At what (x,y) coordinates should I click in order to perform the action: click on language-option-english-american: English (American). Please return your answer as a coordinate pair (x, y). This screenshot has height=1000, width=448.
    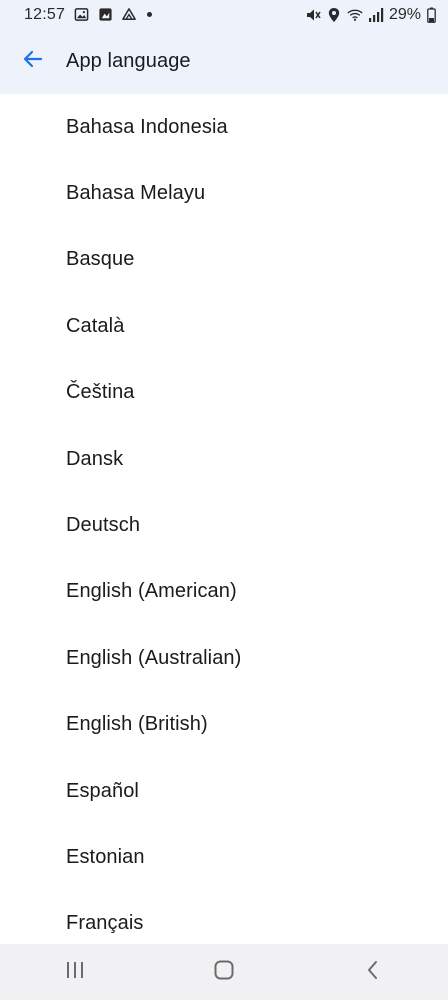
    Looking at the image, I should click on (224, 592).